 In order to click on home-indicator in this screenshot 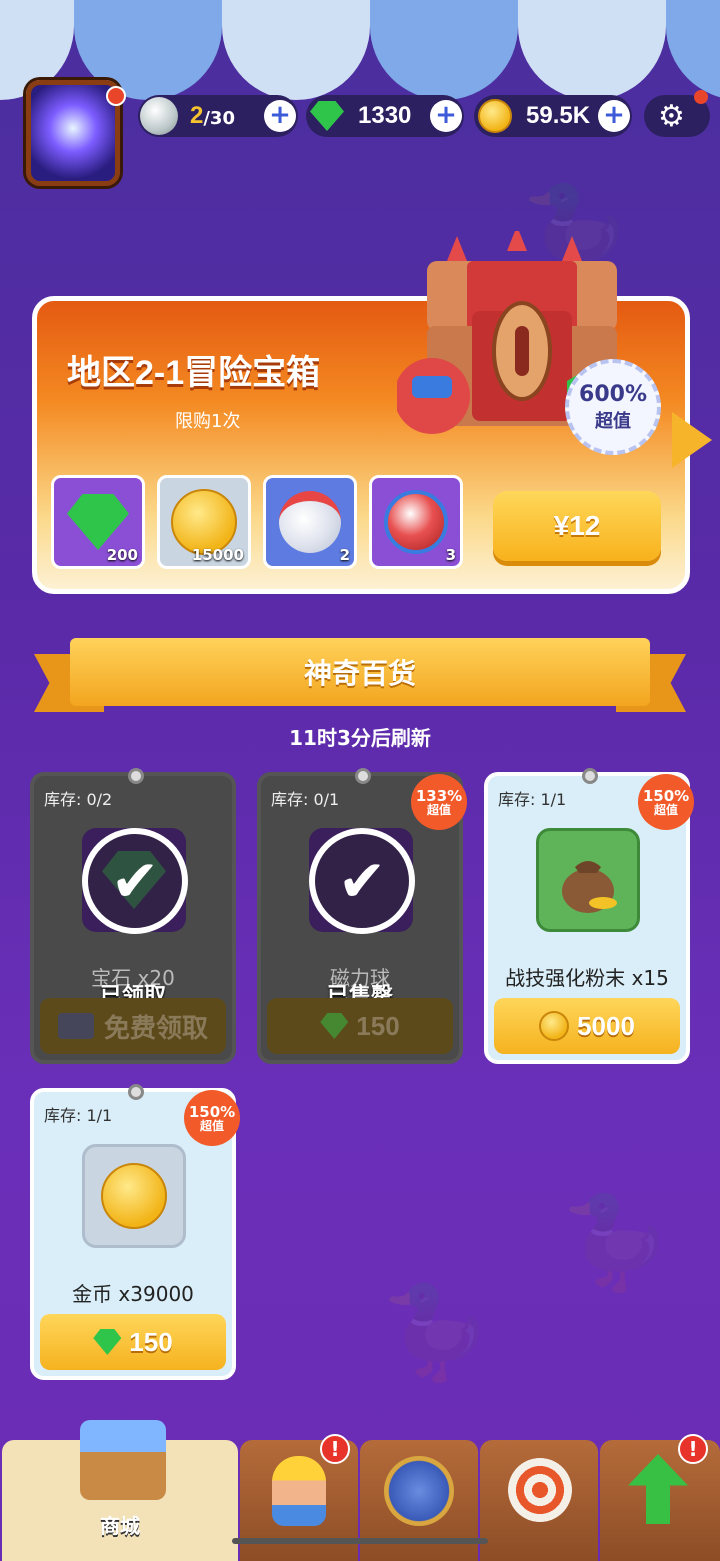, I will do `click(360, 1541)`.